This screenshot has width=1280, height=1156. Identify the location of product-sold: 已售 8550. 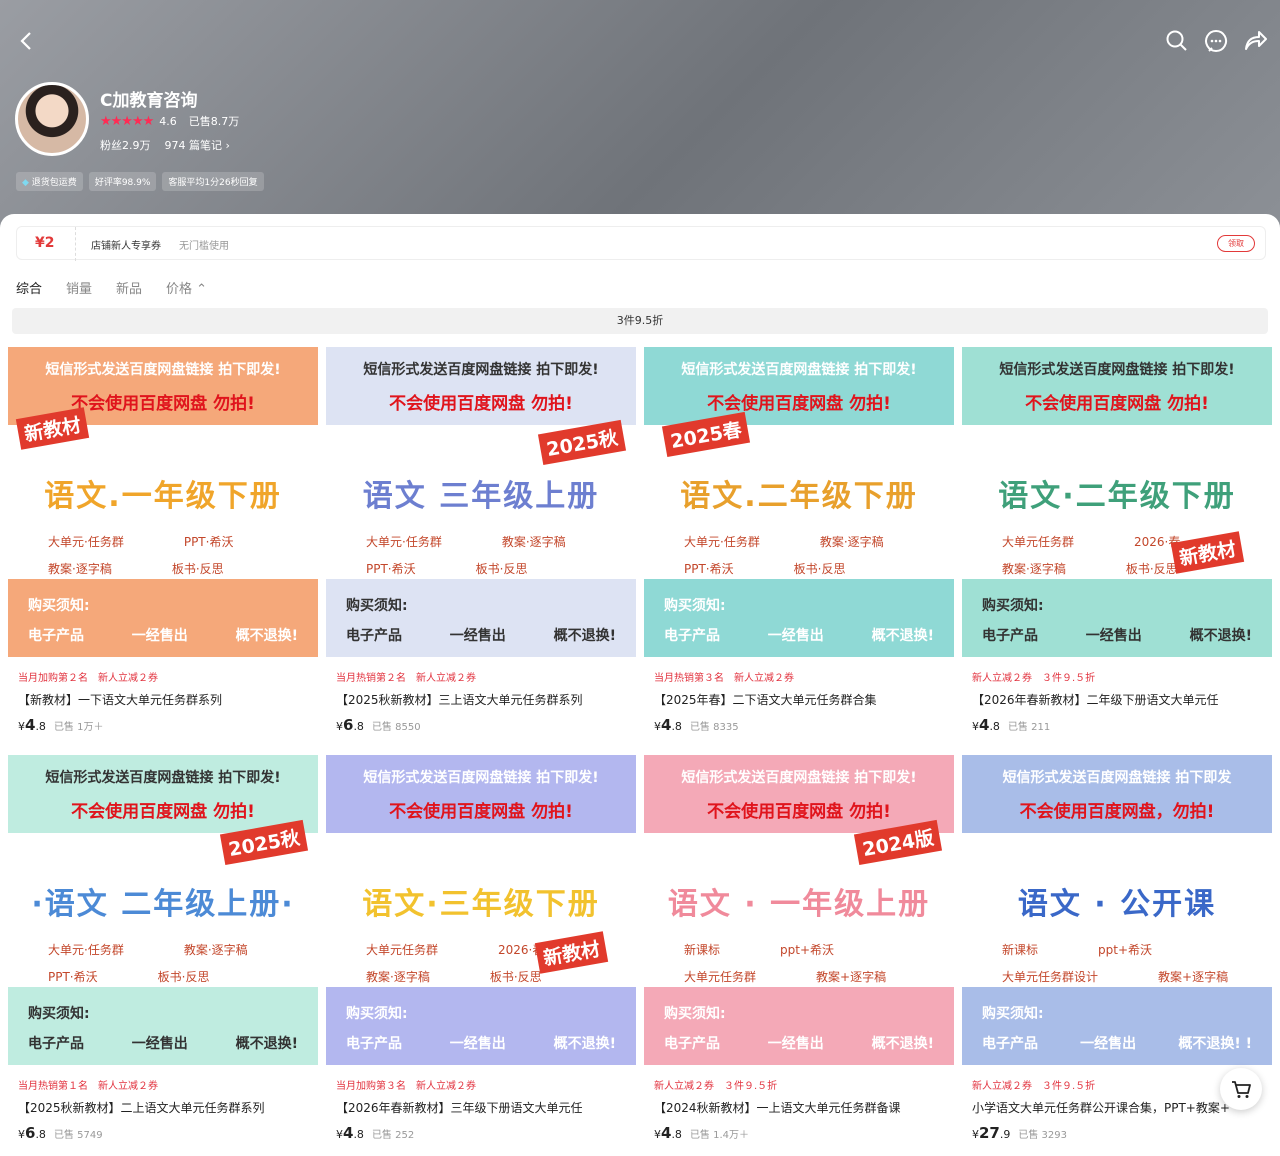
(396, 727).